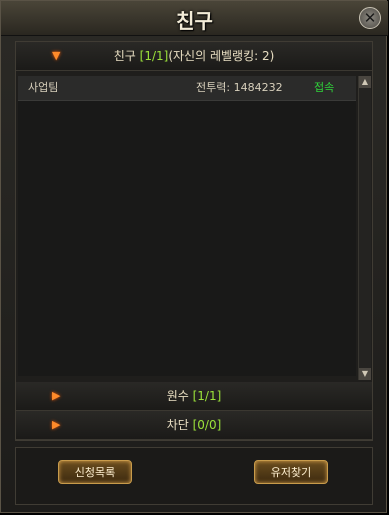  What do you see at coordinates (365, 374) in the screenshot?
I see `scroll-down-icon: ▼` at bounding box center [365, 374].